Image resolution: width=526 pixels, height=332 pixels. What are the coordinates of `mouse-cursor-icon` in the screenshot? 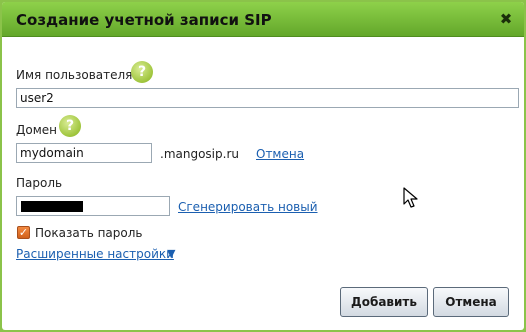 It's located at (410, 197).